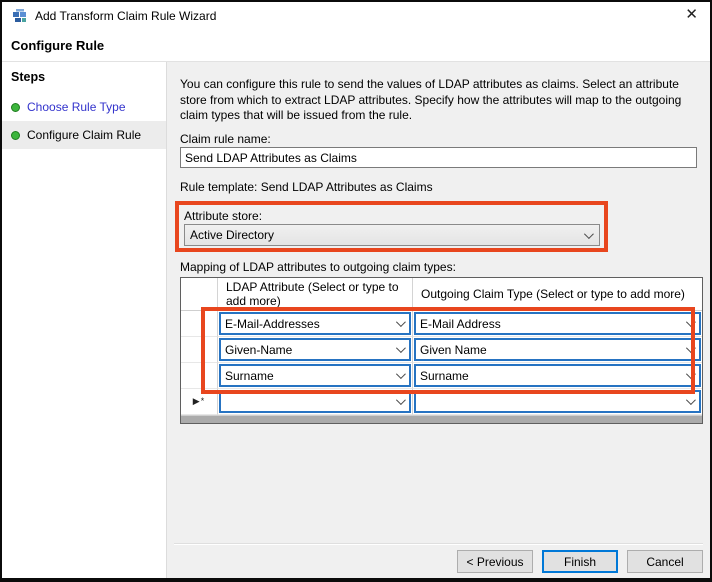 The width and height of the screenshot is (712, 582). I want to click on footer-buttons: < Previous Finish Cancel, so click(580, 561).